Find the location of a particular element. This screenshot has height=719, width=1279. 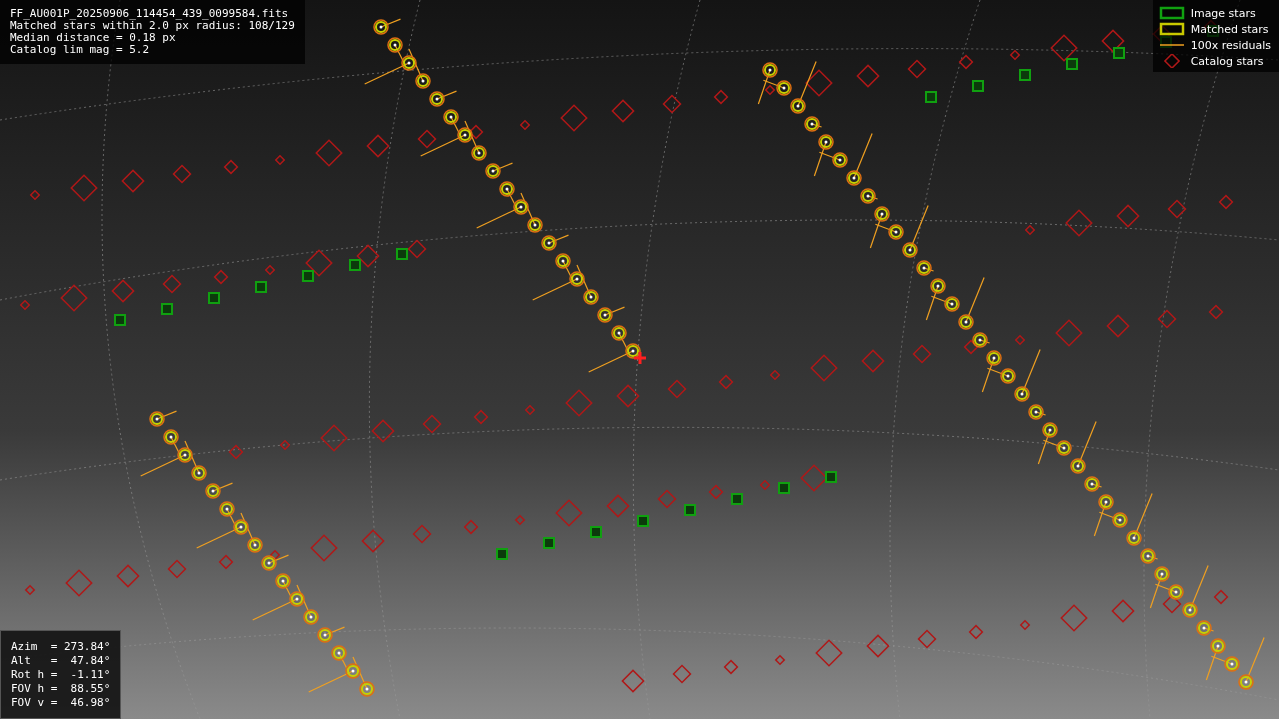

info-line: Catalog lim mag = 5.2 is located at coordinates (80, 50).